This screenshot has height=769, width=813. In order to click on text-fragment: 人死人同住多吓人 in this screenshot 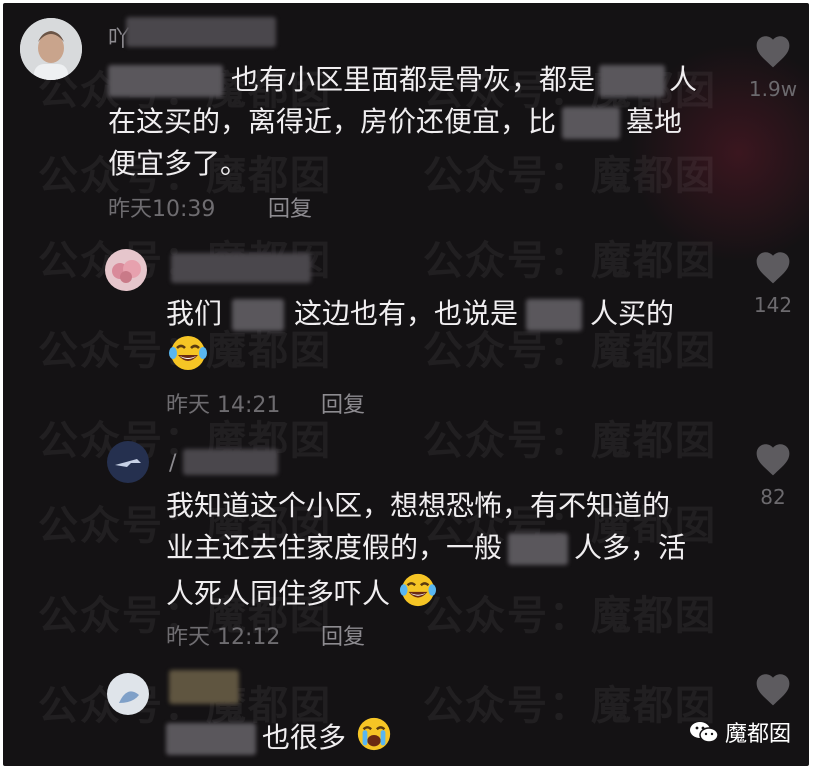, I will do `click(278, 593)`.